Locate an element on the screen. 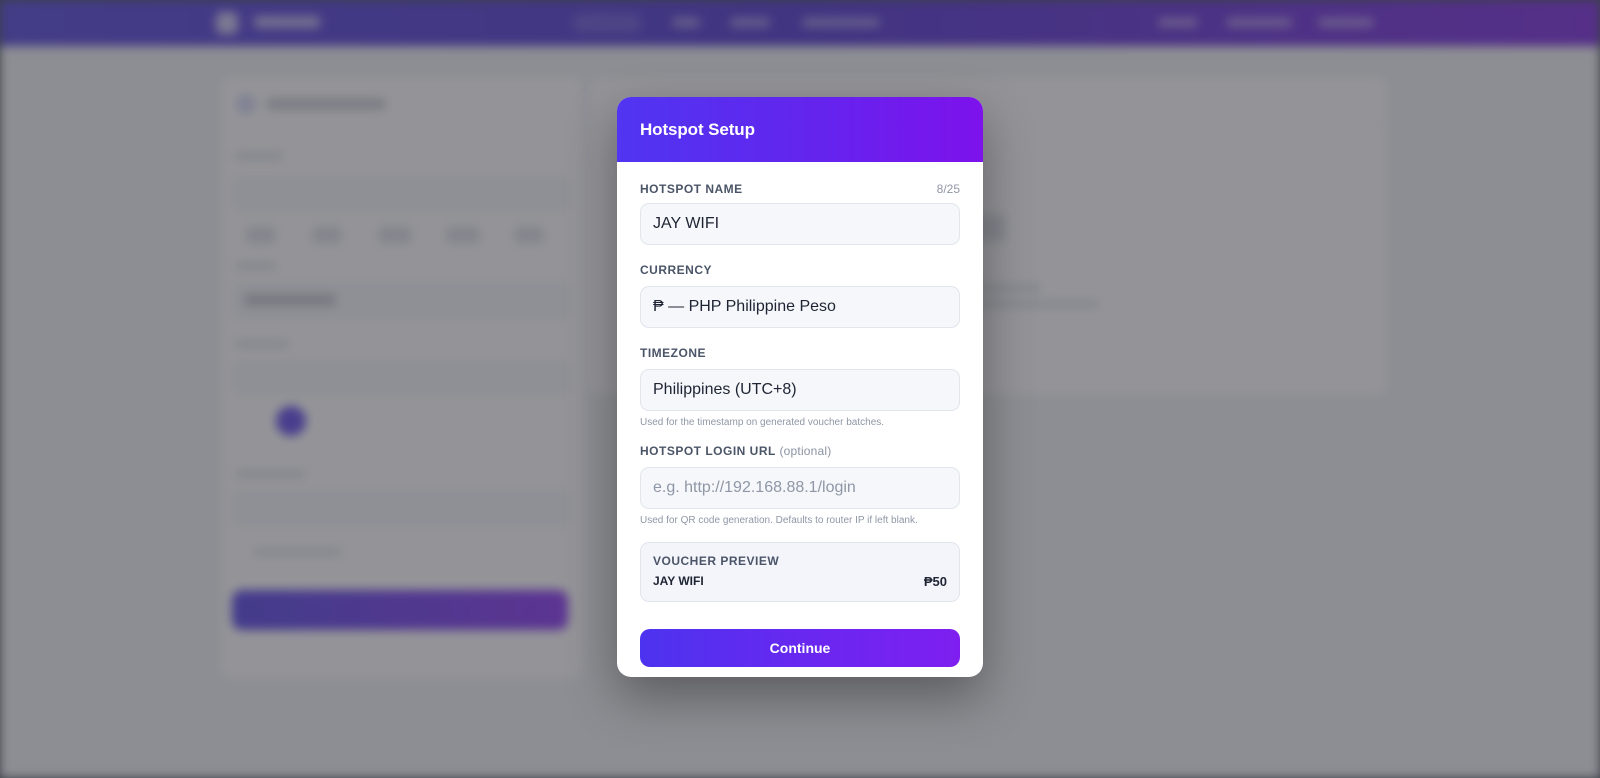  login-url-label: HOTSPOT LOGIN URL (optional) is located at coordinates (736, 451).